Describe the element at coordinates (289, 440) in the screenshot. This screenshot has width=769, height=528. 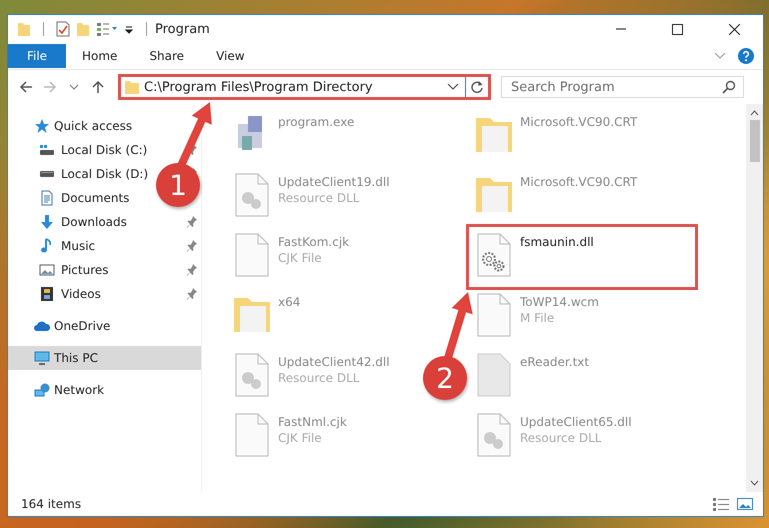
I see `file-item: FastNml.cjk CJK File` at that location.